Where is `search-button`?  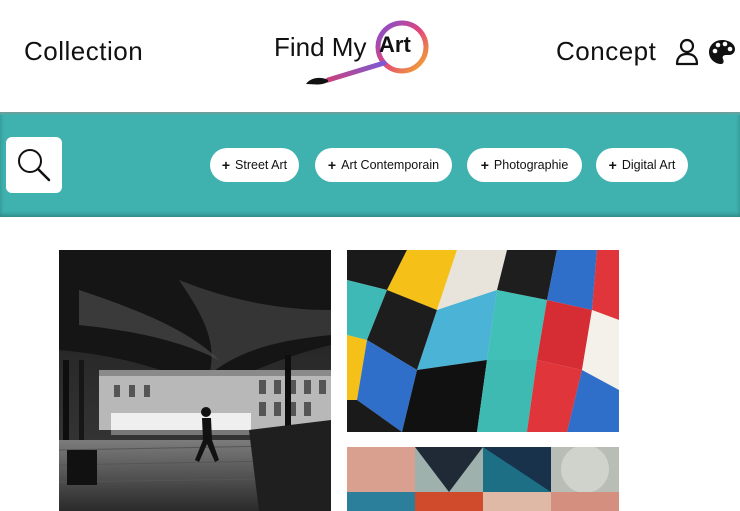
search-button is located at coordinates (34, 165).